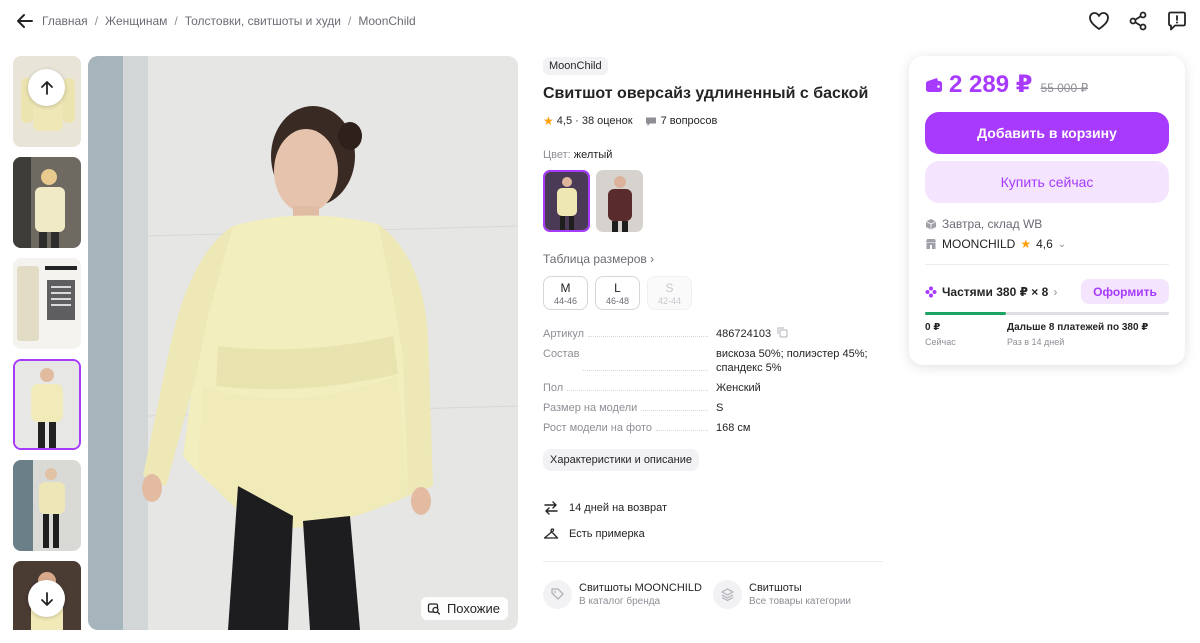  Describe the element at coordinates (706, 93) in the screenshot. I see `product-title: Свитшот оверсайз удлиненный с баской` at that location.